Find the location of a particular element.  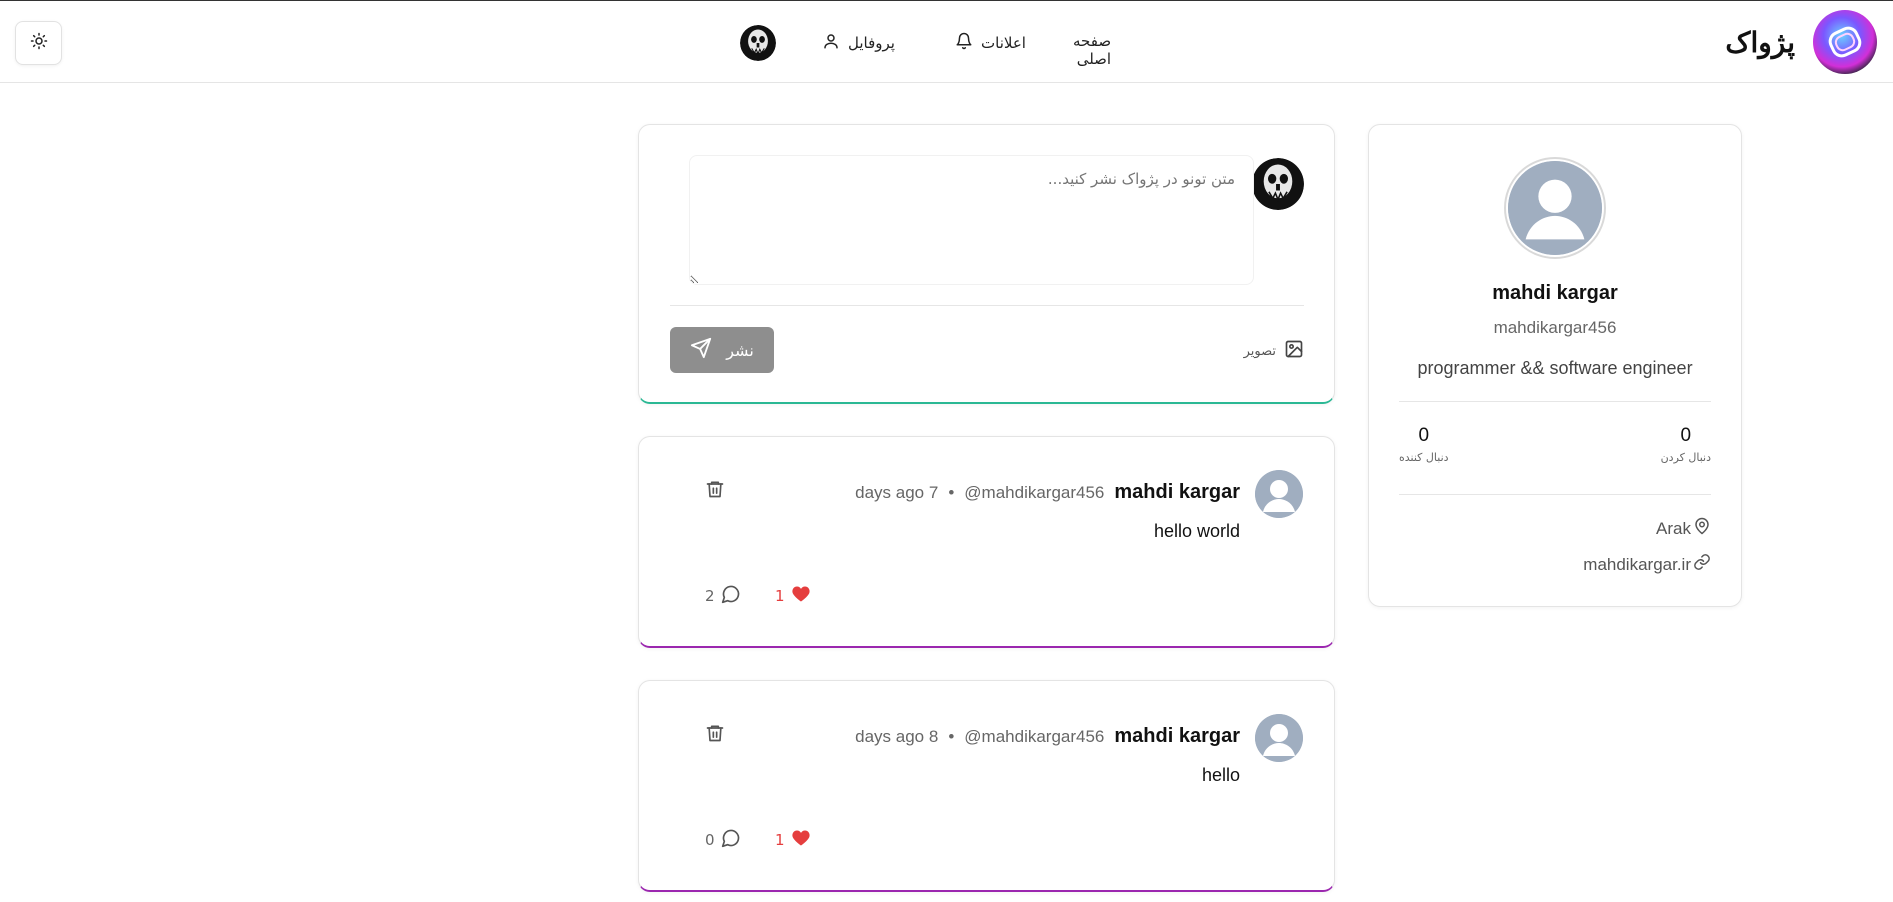

user-icon is located at coordinates (831, 43).